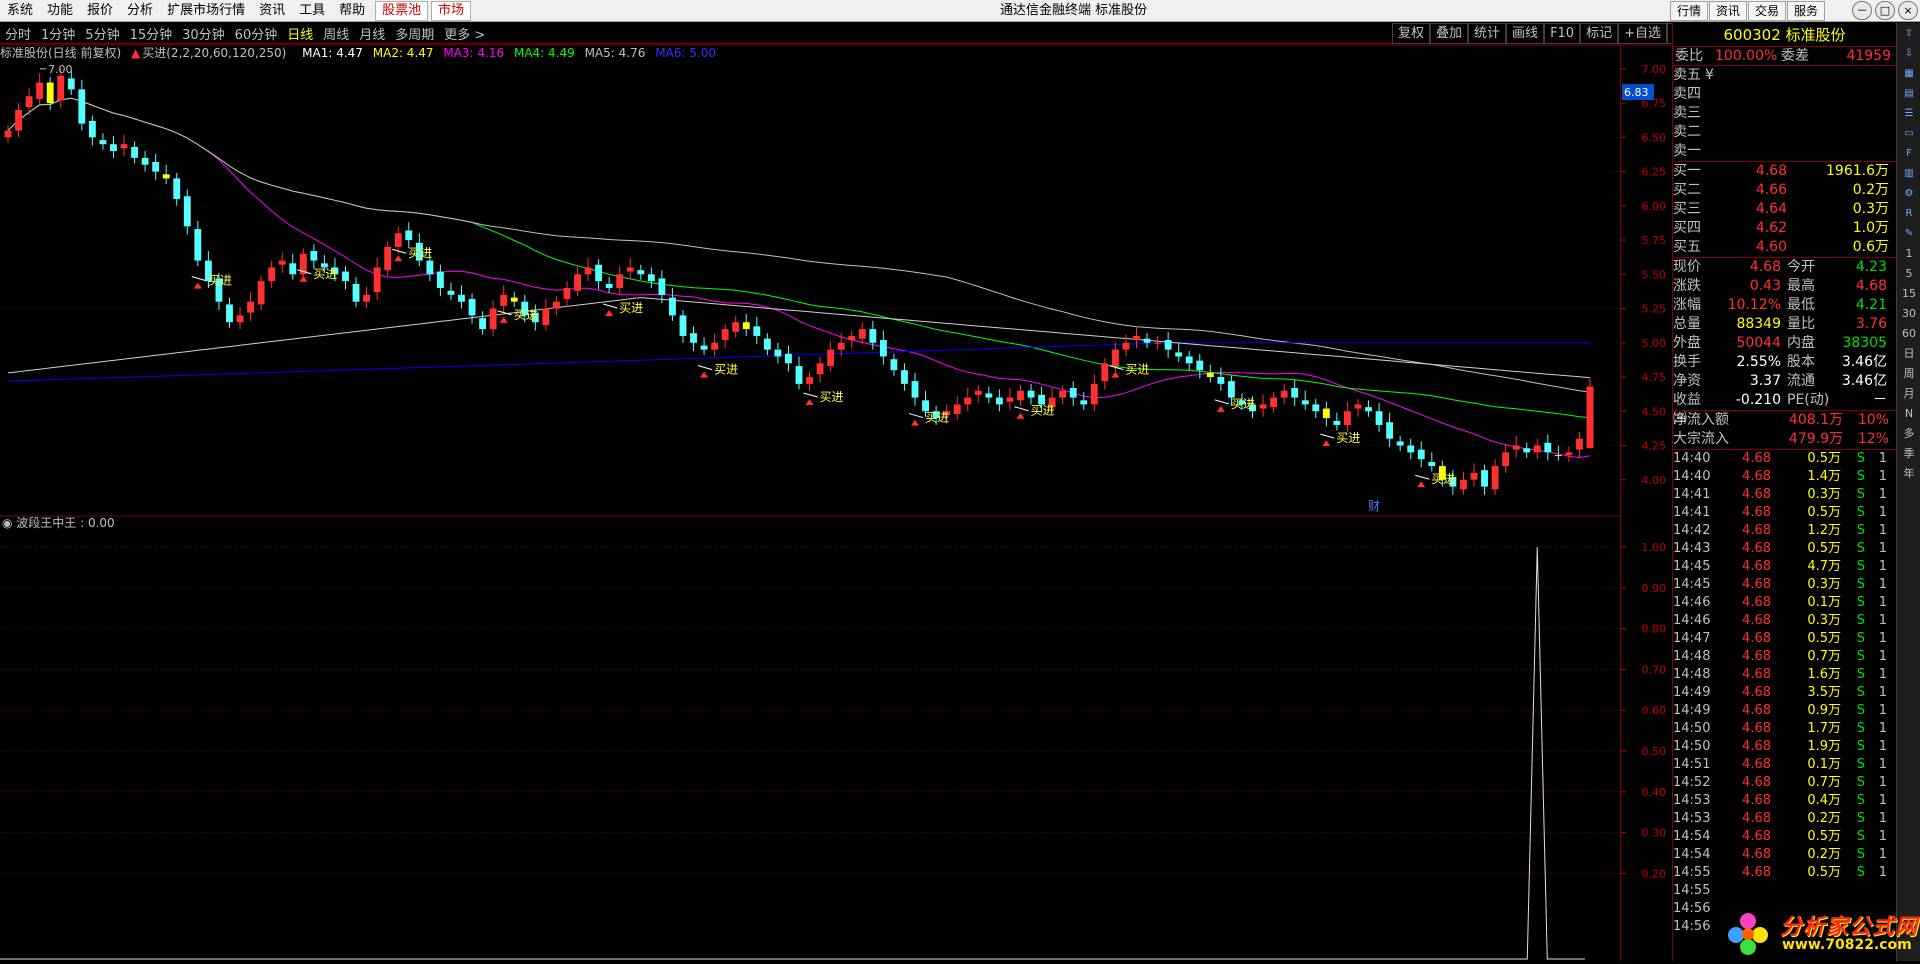 Image resolution: width=1920 pixels, height=964 pixels. I want to click on tool-button-2: 统计, so click(1487, 33).